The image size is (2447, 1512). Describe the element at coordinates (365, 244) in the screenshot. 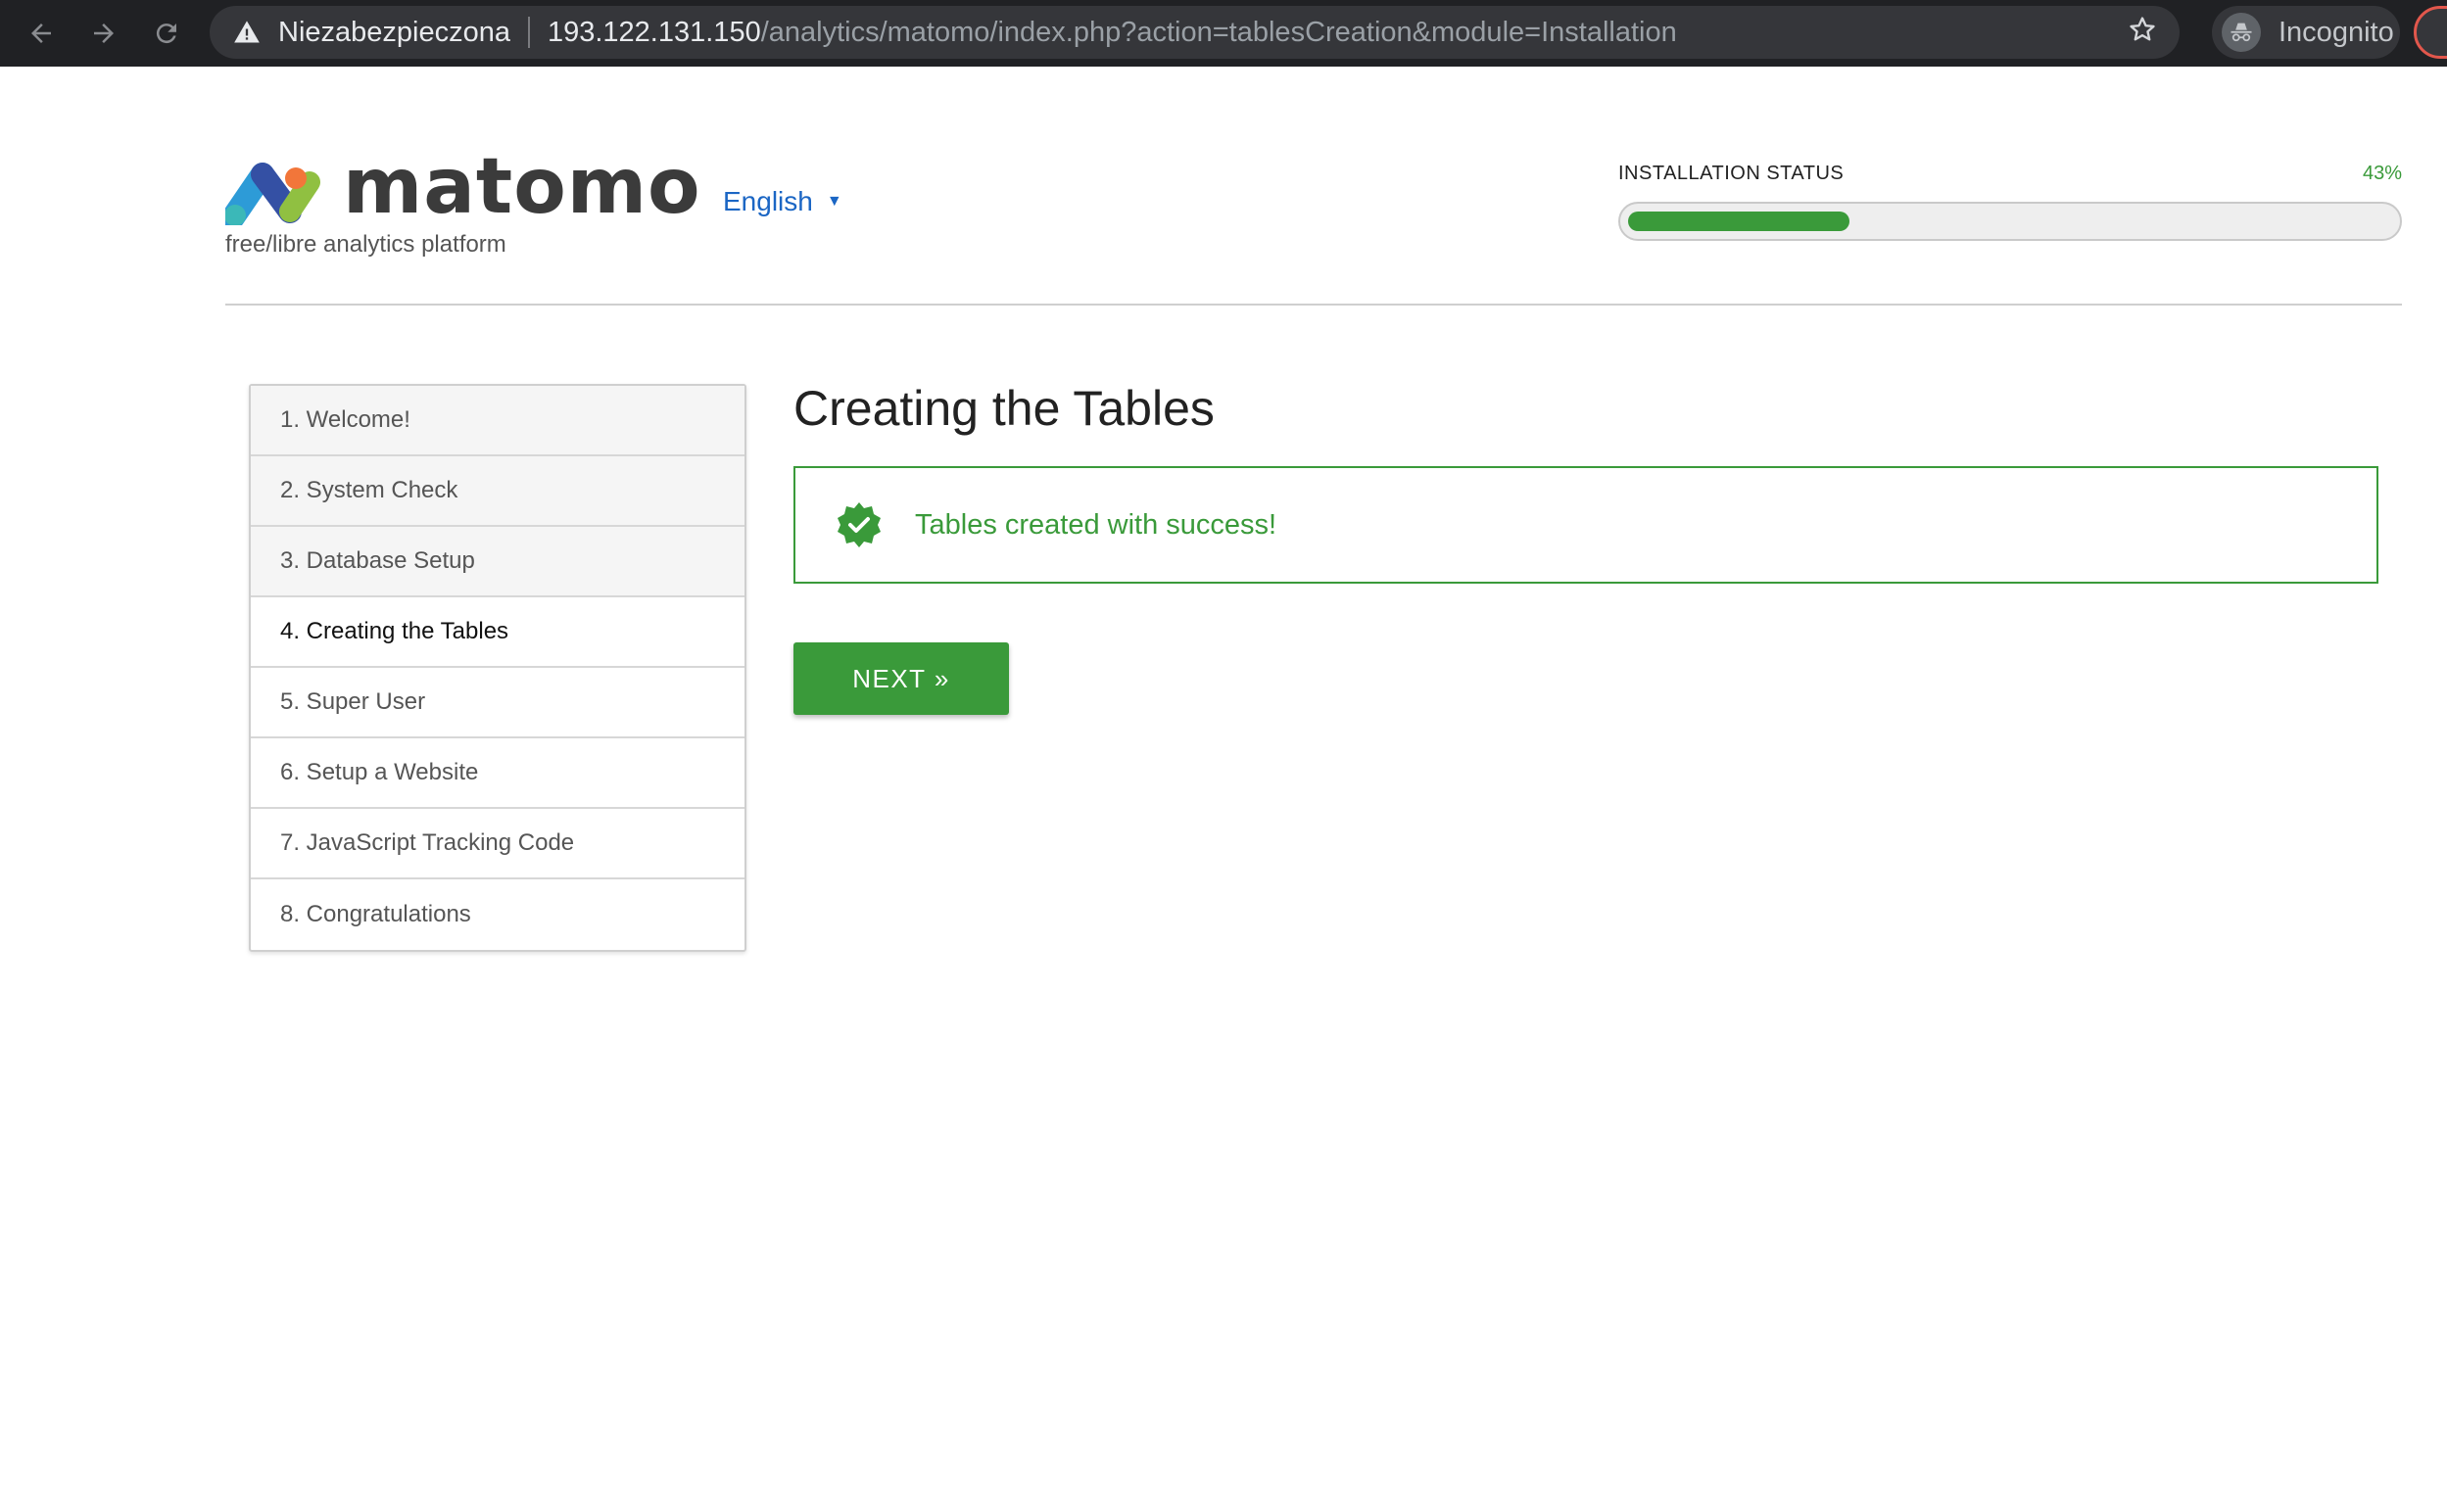

I see `tagline: free/libre analytics platform` at that location.